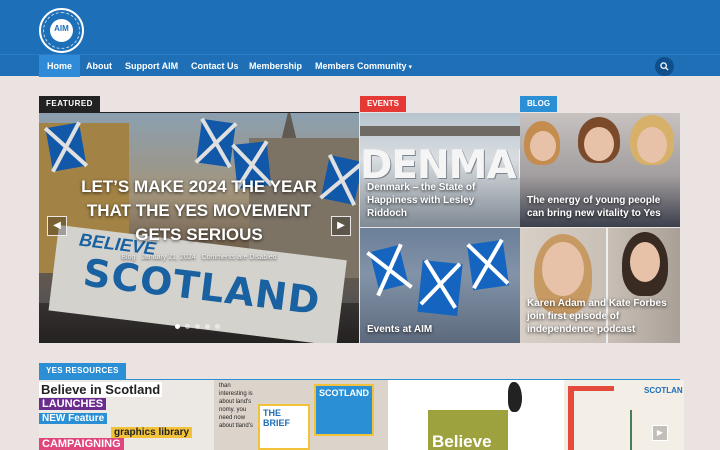  Describe the element at coordinates (276, 418) in the screenshot. I see `resource-text: THE BRIEF` at that location.